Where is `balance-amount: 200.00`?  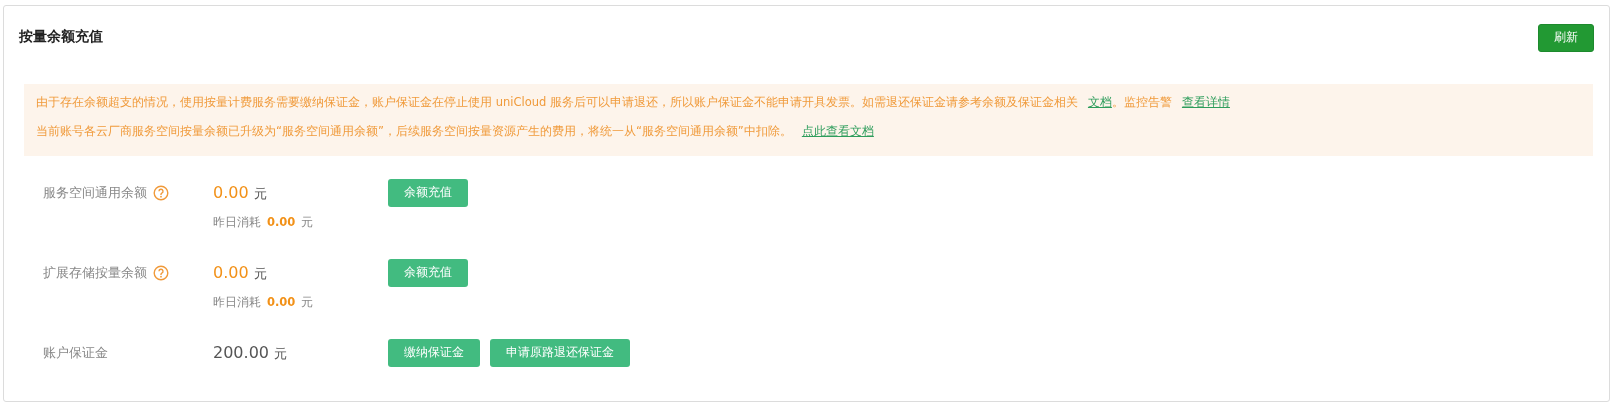
balance-amount: 200.00 is located at coordinates (241, 352).